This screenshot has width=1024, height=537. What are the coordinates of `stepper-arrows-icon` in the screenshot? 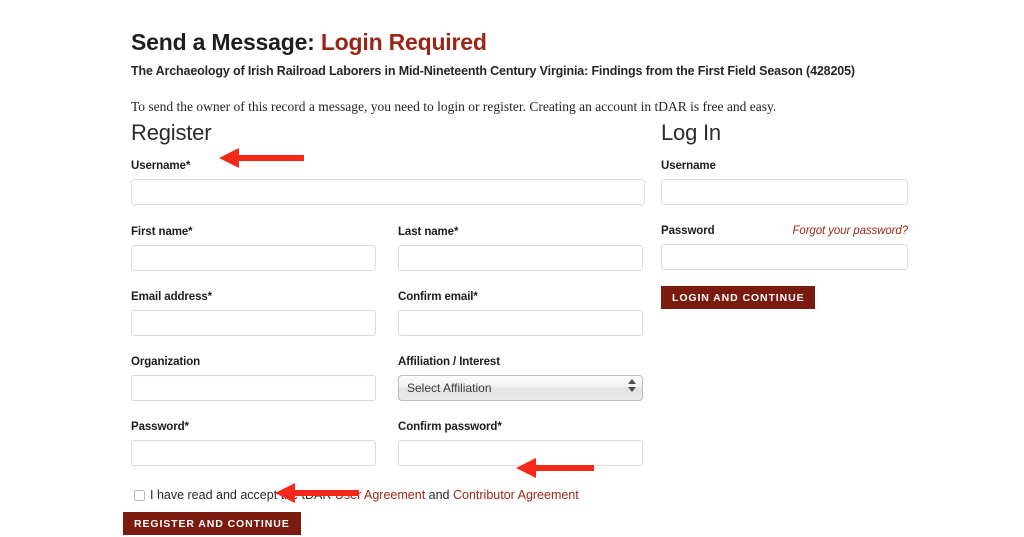 It's located at (632, 388).